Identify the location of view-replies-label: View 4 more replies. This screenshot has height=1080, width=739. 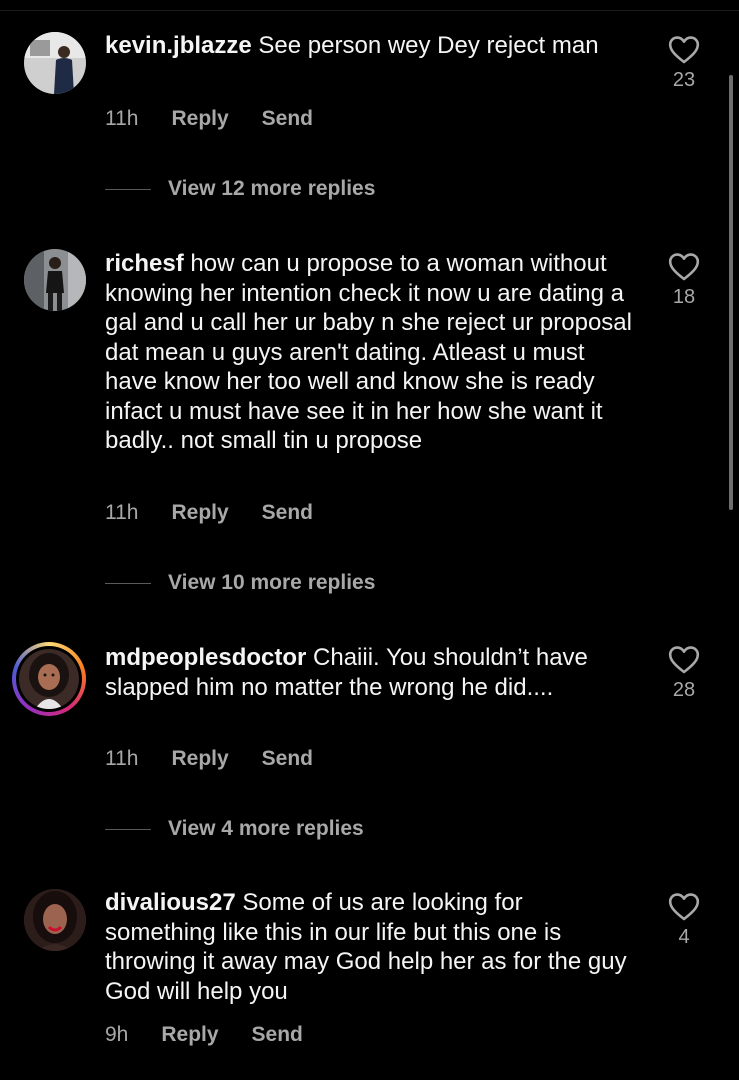
(266, 828).